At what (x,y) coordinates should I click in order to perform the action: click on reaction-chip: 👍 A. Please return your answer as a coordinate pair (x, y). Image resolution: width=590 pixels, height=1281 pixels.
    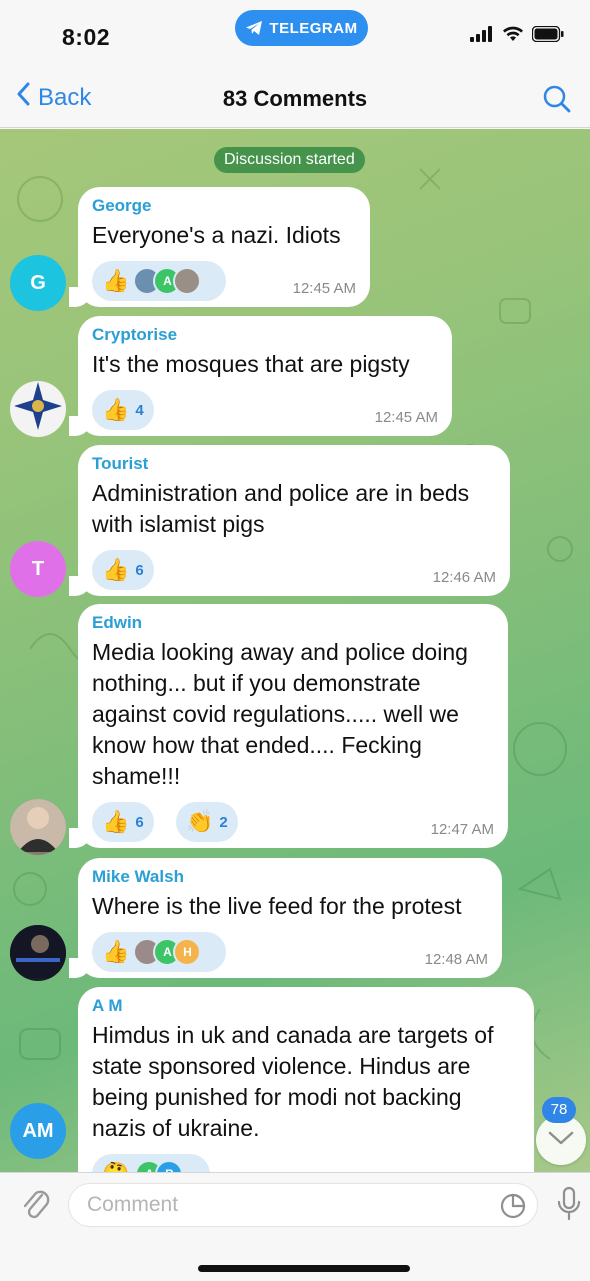
    Looking at the image, I should click on (159, 281).